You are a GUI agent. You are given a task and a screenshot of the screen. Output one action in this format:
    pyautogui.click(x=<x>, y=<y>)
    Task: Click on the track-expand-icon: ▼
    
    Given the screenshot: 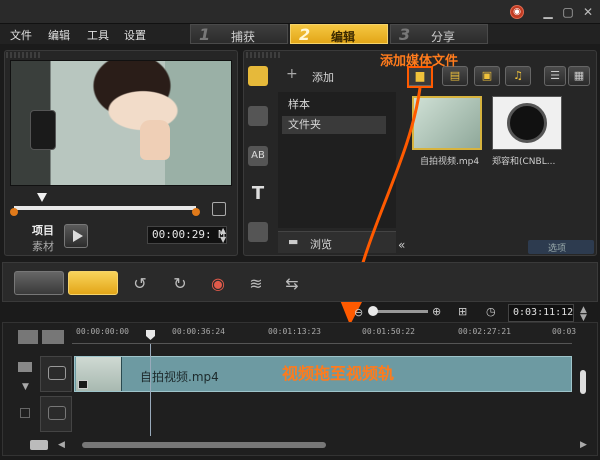 What is the action you would take?
    pyautogui.click(x=25, y=387)
    